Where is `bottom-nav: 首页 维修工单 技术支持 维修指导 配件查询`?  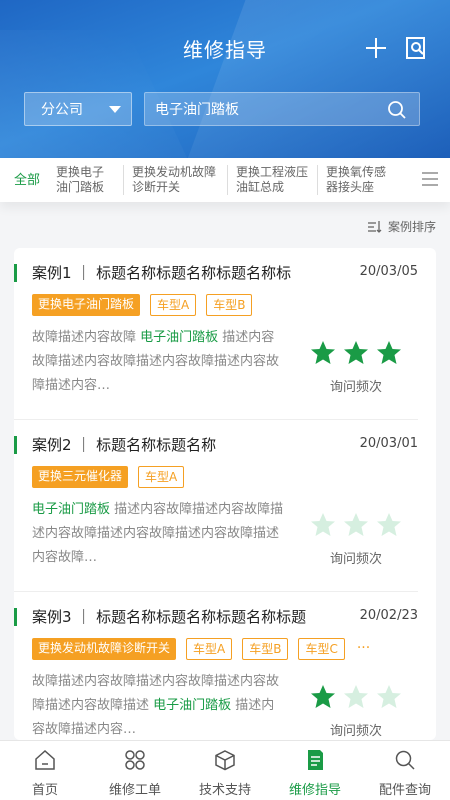 bottom-nav: 首页 维修工单 技术支持 维修指导 配件查询 is located at coordinates (225, 770).